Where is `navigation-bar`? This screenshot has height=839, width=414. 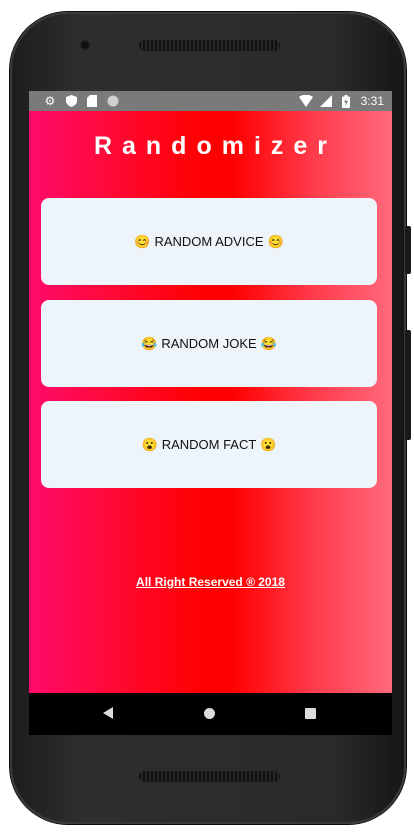 navigation-bar is located at coordinates (210, 714).